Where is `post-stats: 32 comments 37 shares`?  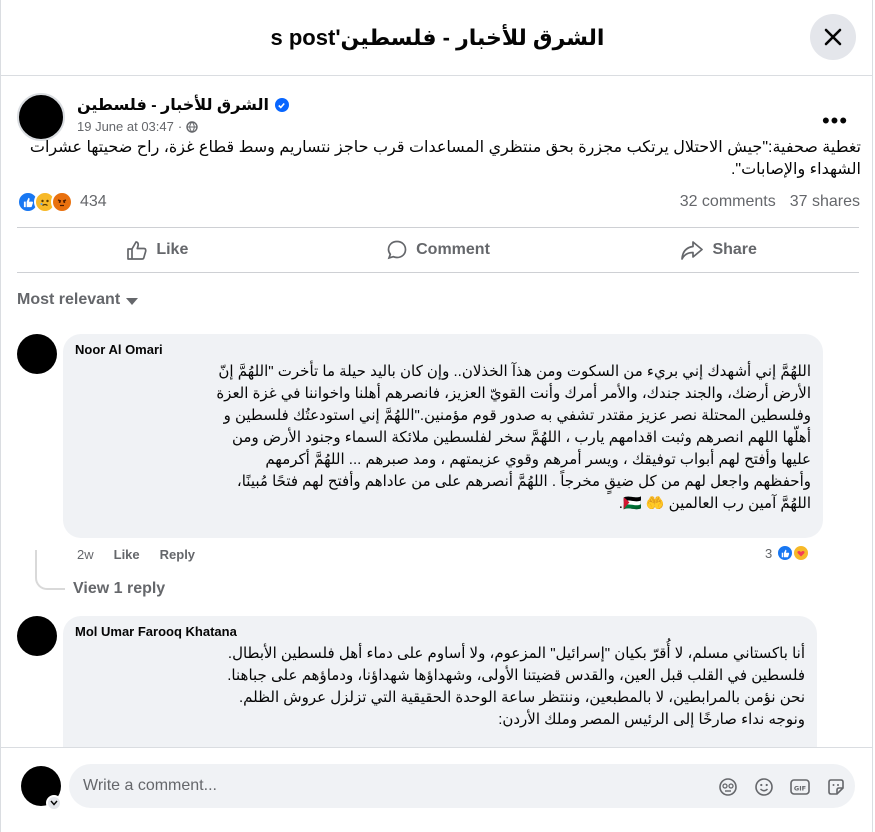 post-stats: 32 comments 37 shares is located at coordinates (770, 202).